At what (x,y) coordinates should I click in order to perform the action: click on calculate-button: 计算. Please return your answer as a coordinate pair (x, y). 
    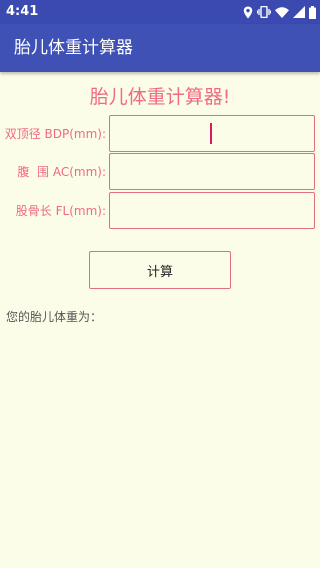
    Looking at the image, I should click on (160, 270).